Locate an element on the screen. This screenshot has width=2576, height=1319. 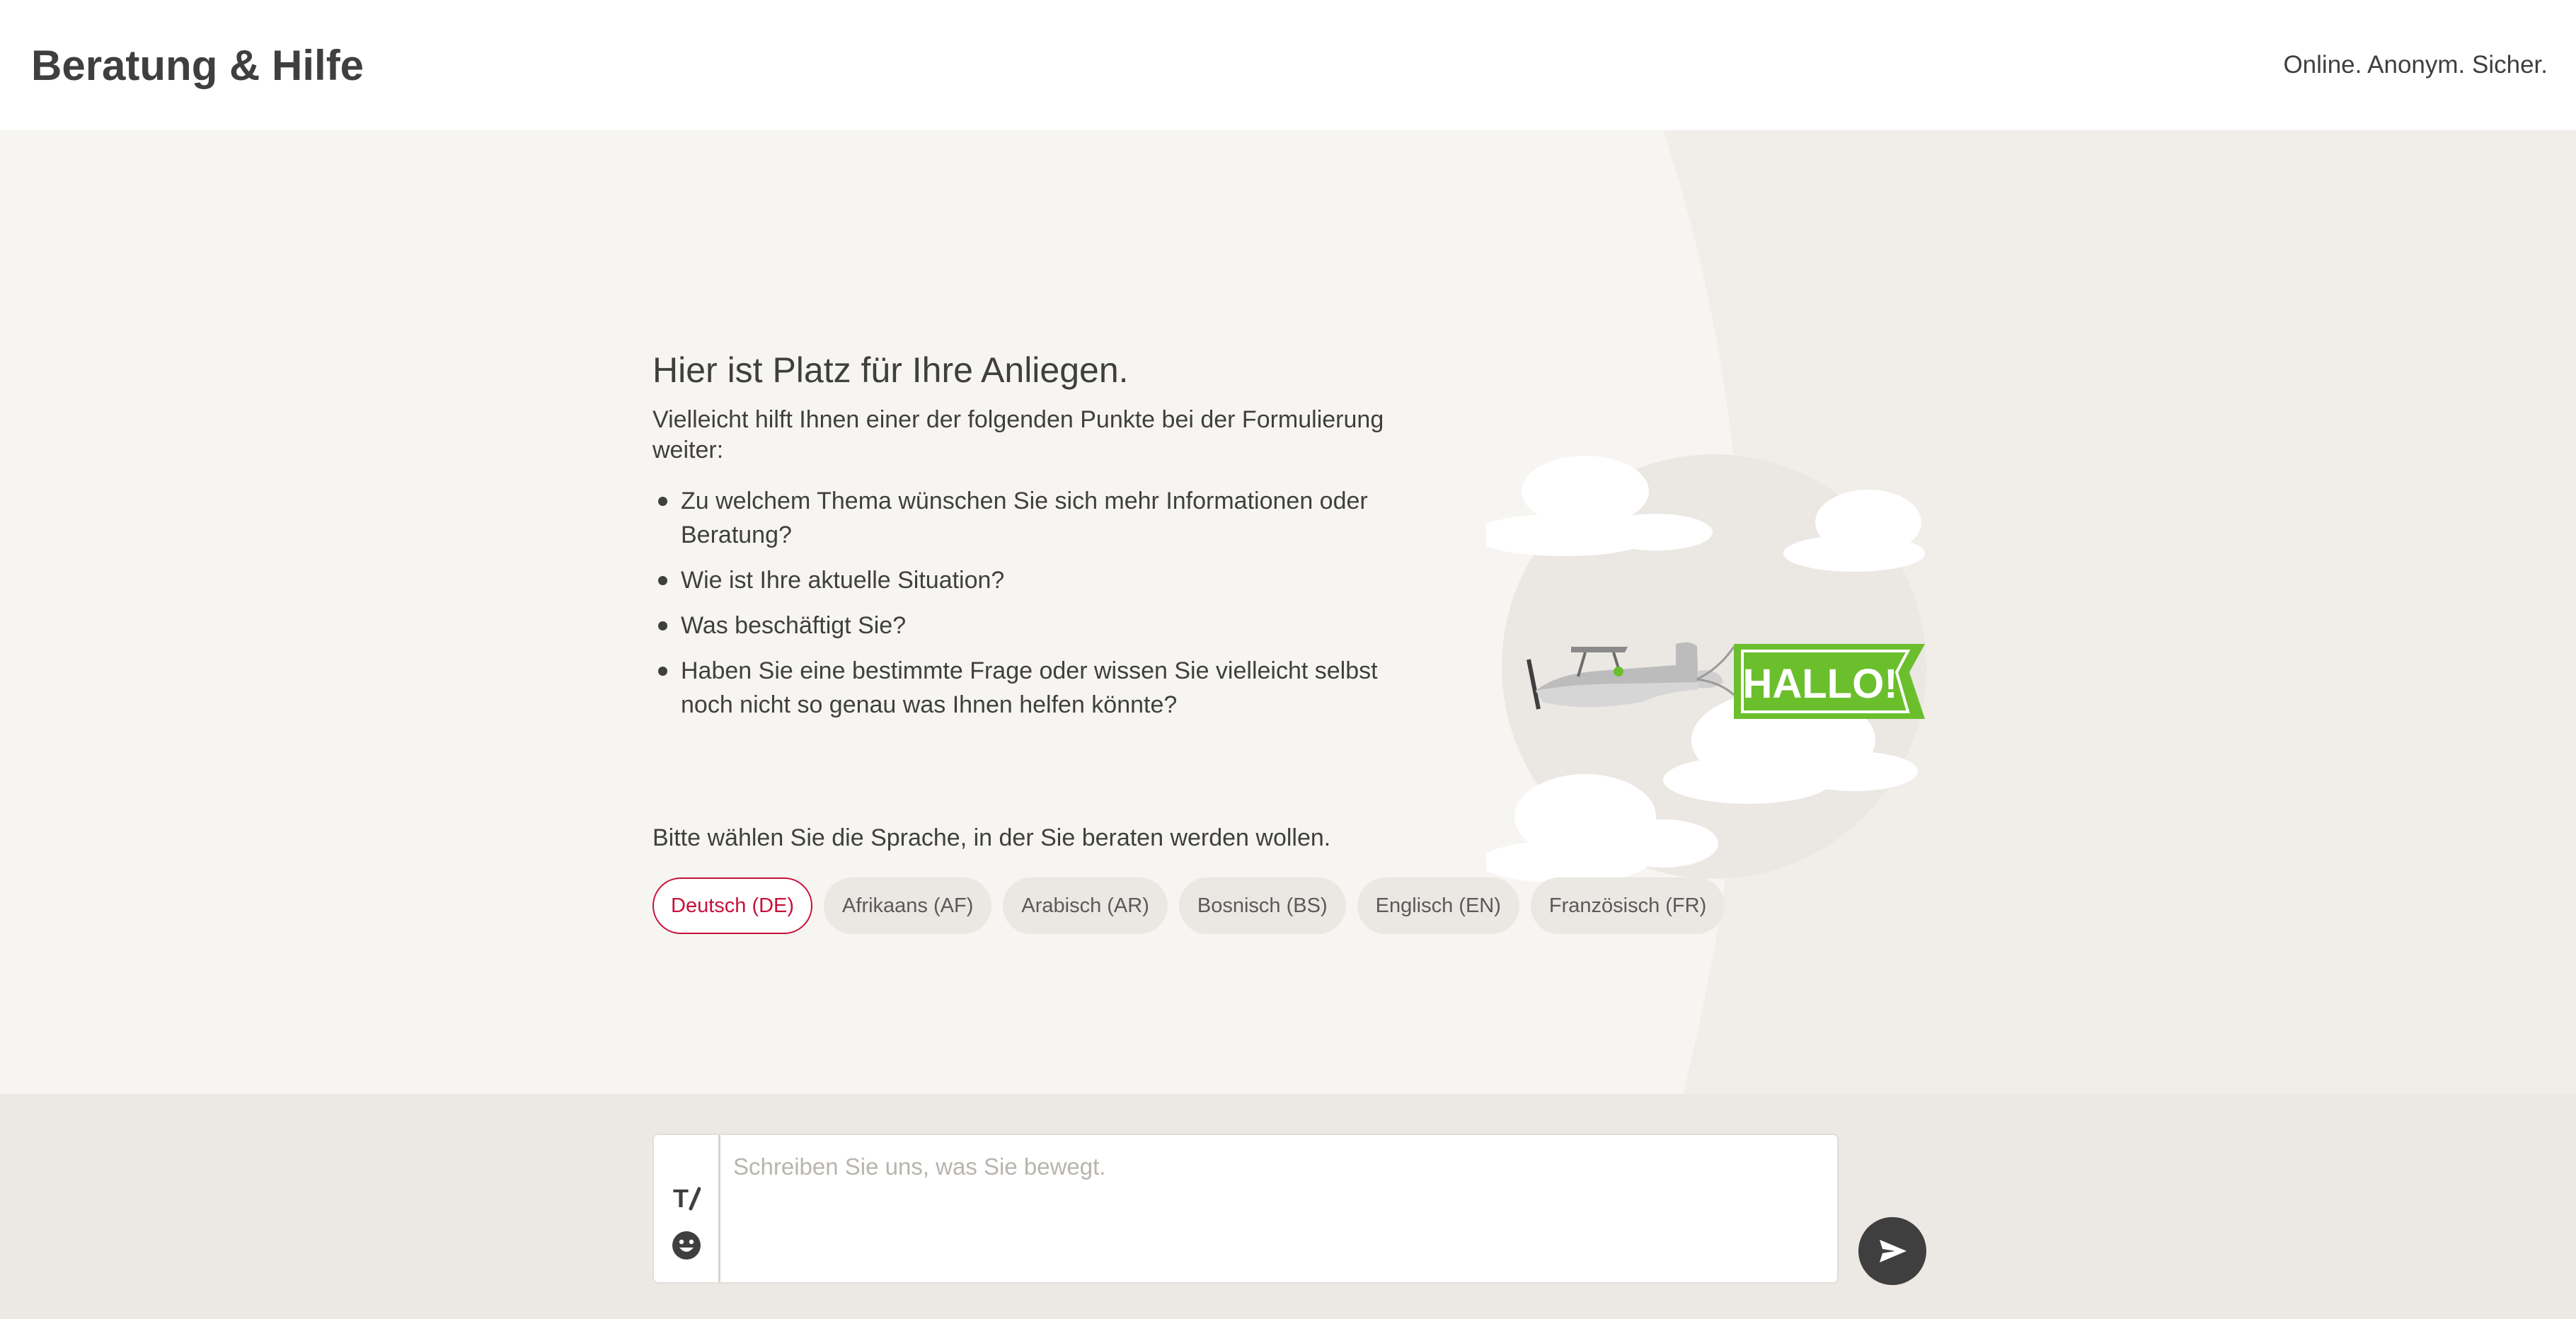
language-chip-af: Afrikaans (AF) is located at coordinates (908, 905).